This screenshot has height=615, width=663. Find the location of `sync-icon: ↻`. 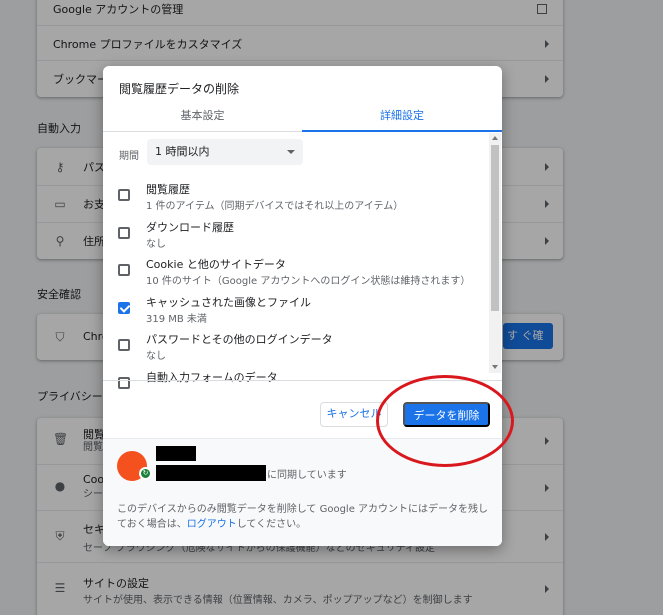

sync-icon: ↻ is located at coordinates (145, 473).